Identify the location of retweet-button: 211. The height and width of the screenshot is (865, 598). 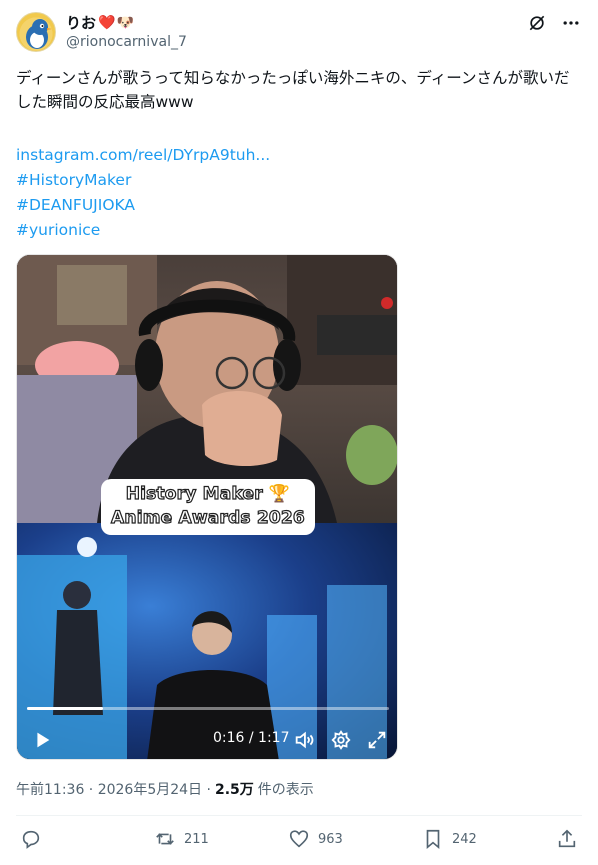
(181, 839).